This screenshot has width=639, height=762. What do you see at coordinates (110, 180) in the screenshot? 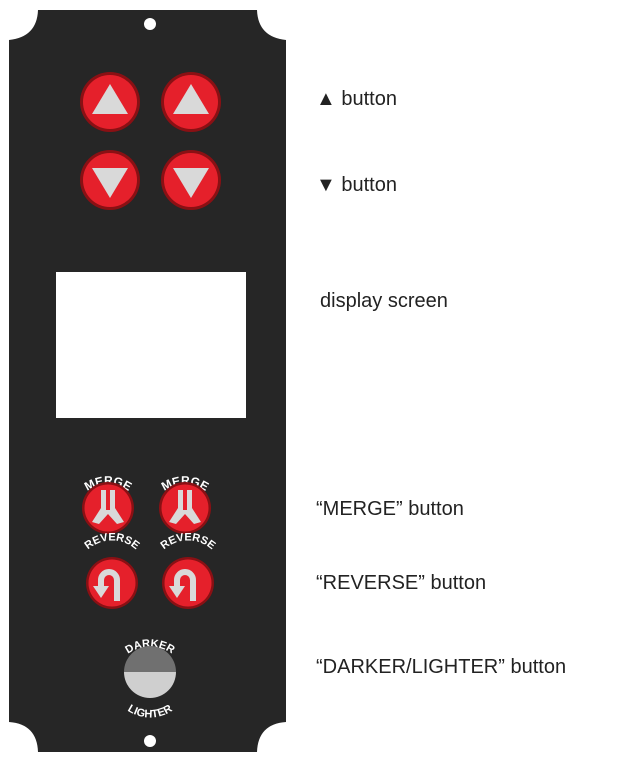
I see `down-button-left` at bounding box center [110, 180].